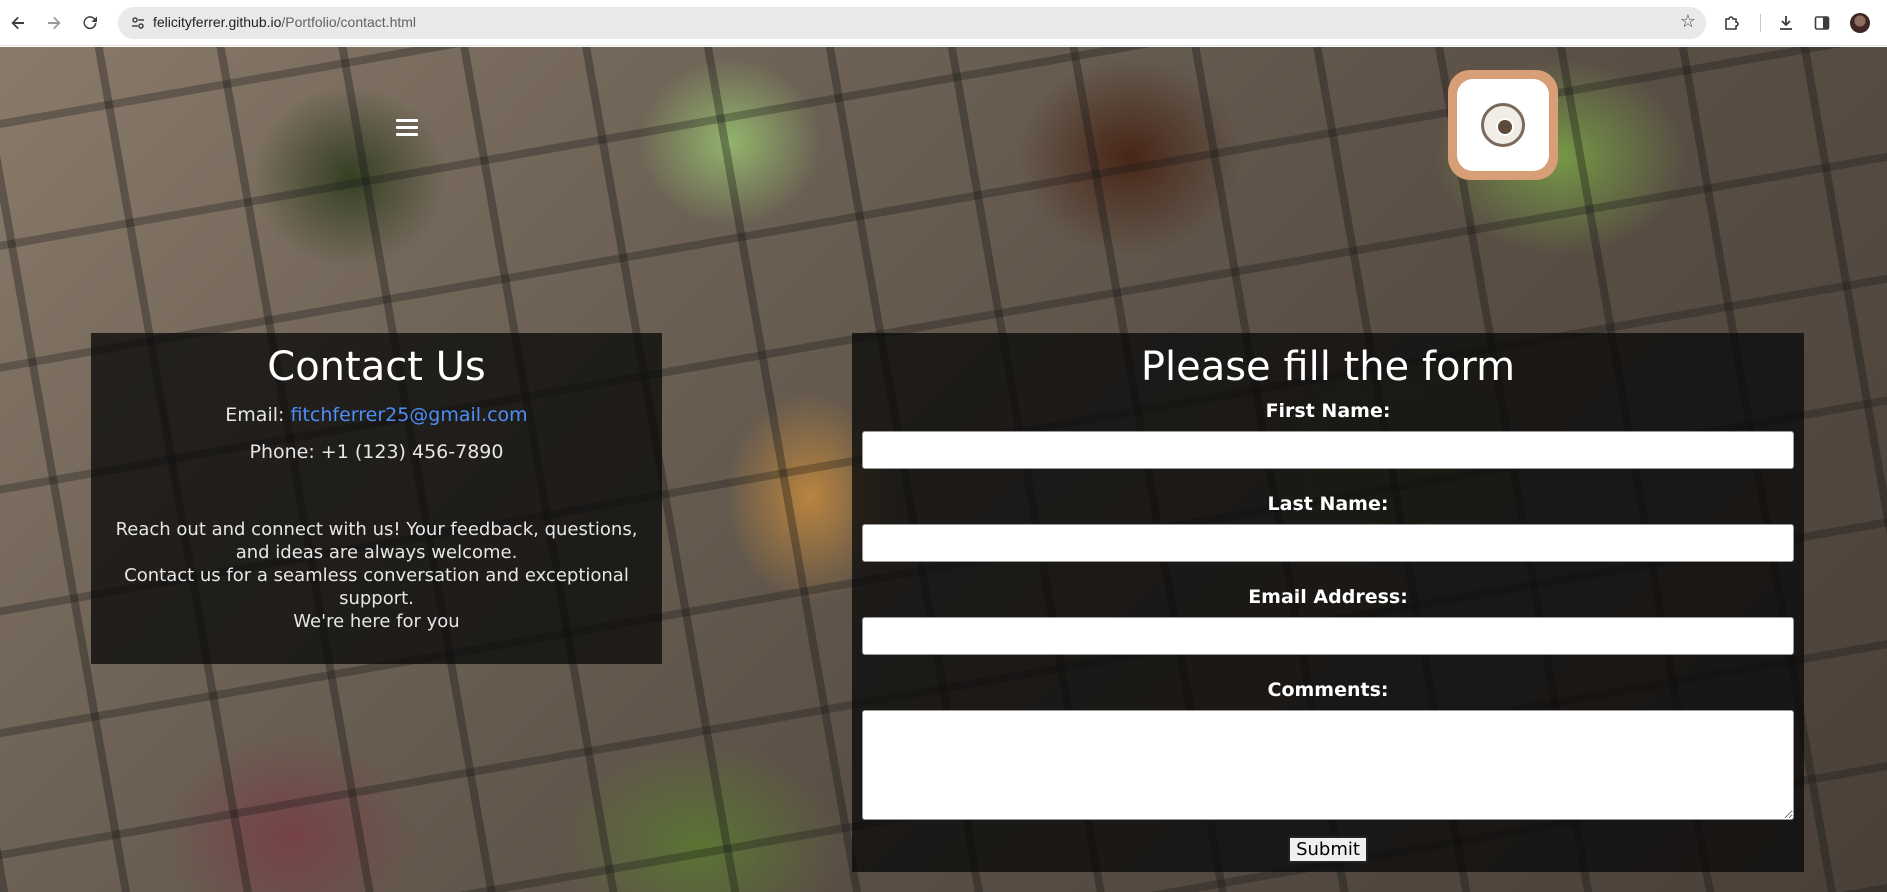 The image size is (1887, 892). I want to click on toolbar-divider, so click(1760, 23).